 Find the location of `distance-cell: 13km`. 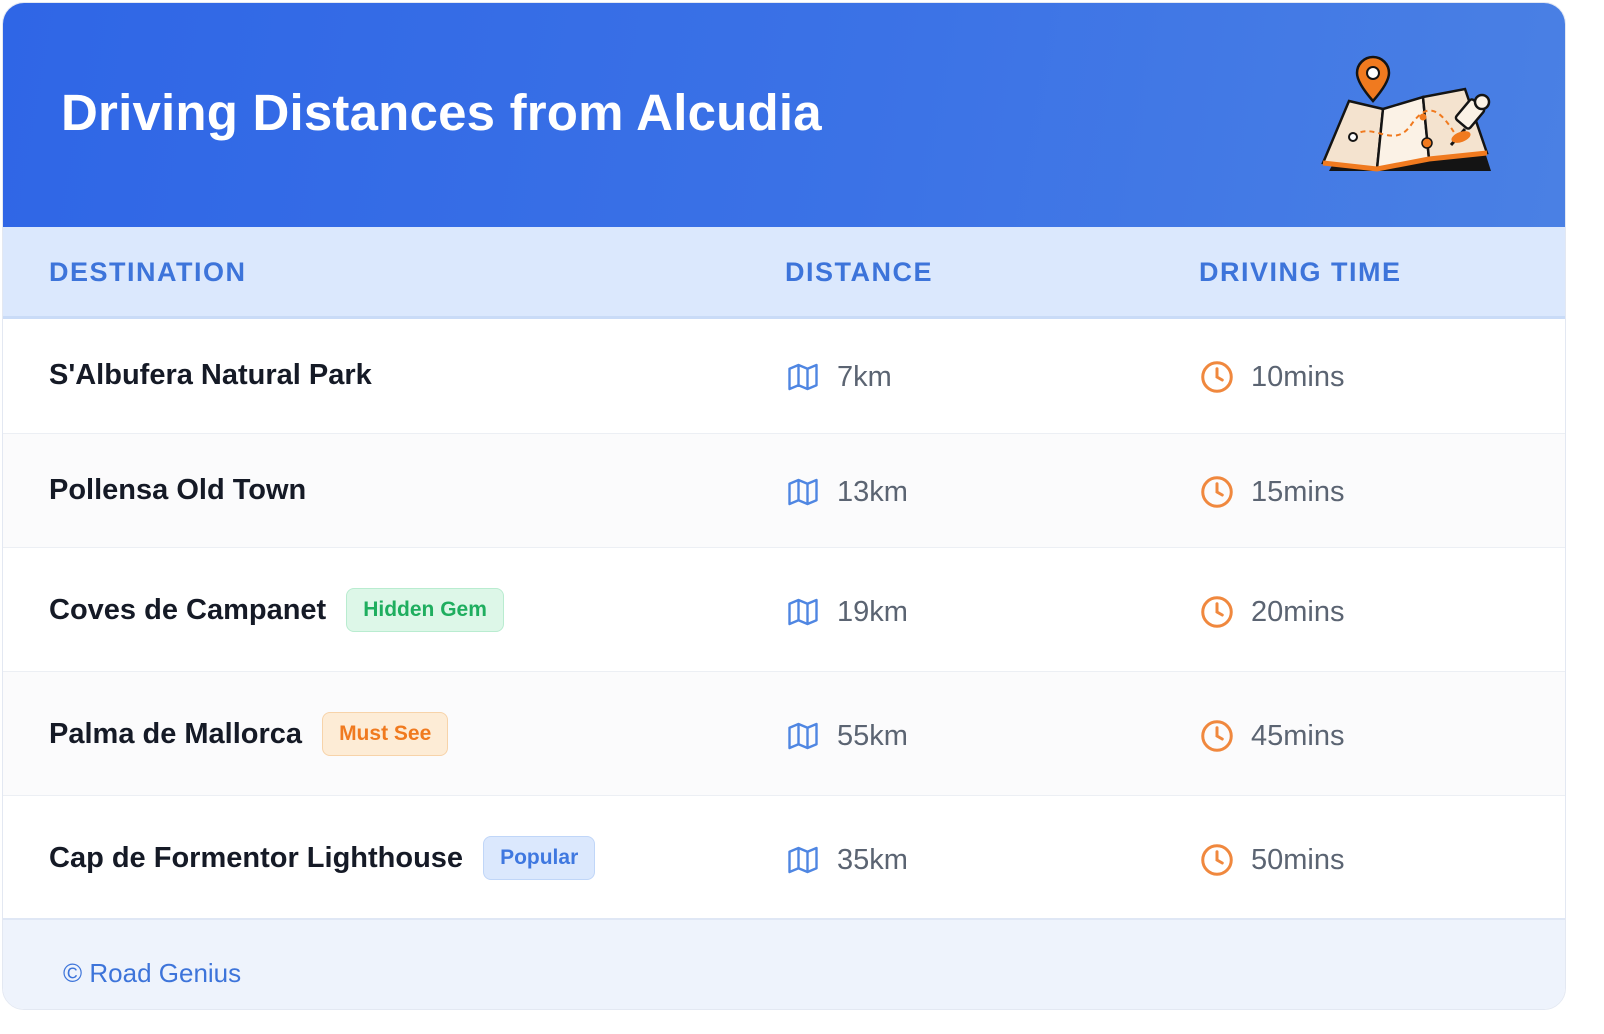

distance-cell: 13km is located at coordinates (846, 492).